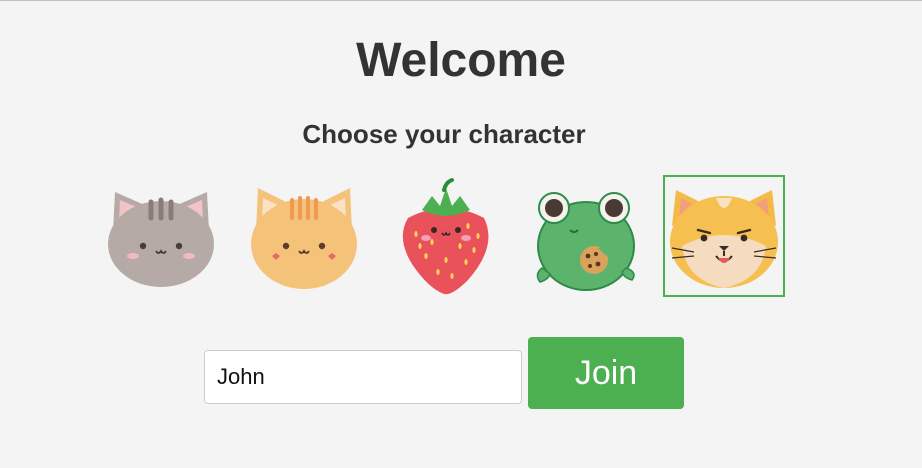 Image resolution: width=922 pixels, height=468 pixels. I want to click on join-button: Join, so click(606, 373).